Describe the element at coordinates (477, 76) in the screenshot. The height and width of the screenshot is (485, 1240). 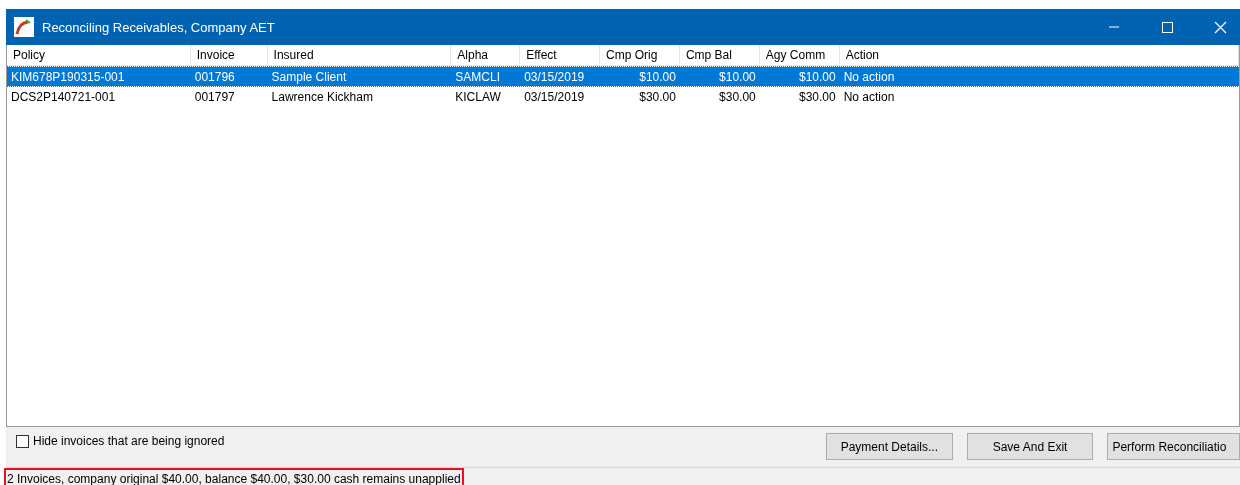
I see `table-cell-text: SAMCLI` at that location.